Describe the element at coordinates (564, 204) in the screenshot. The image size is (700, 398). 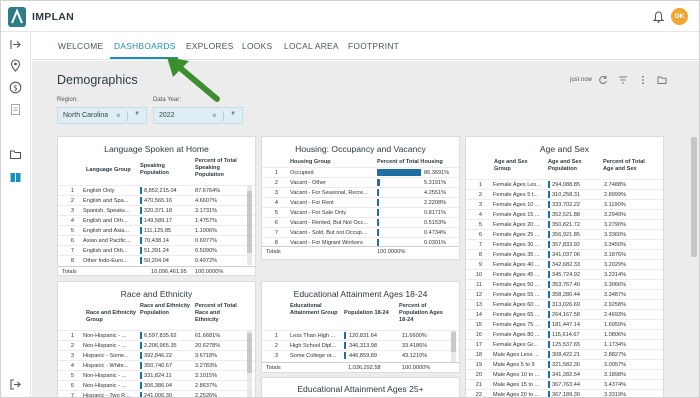
I see `table-row: 3 Female Ages 10 ... 333,702.22 3.1190%` at that location.